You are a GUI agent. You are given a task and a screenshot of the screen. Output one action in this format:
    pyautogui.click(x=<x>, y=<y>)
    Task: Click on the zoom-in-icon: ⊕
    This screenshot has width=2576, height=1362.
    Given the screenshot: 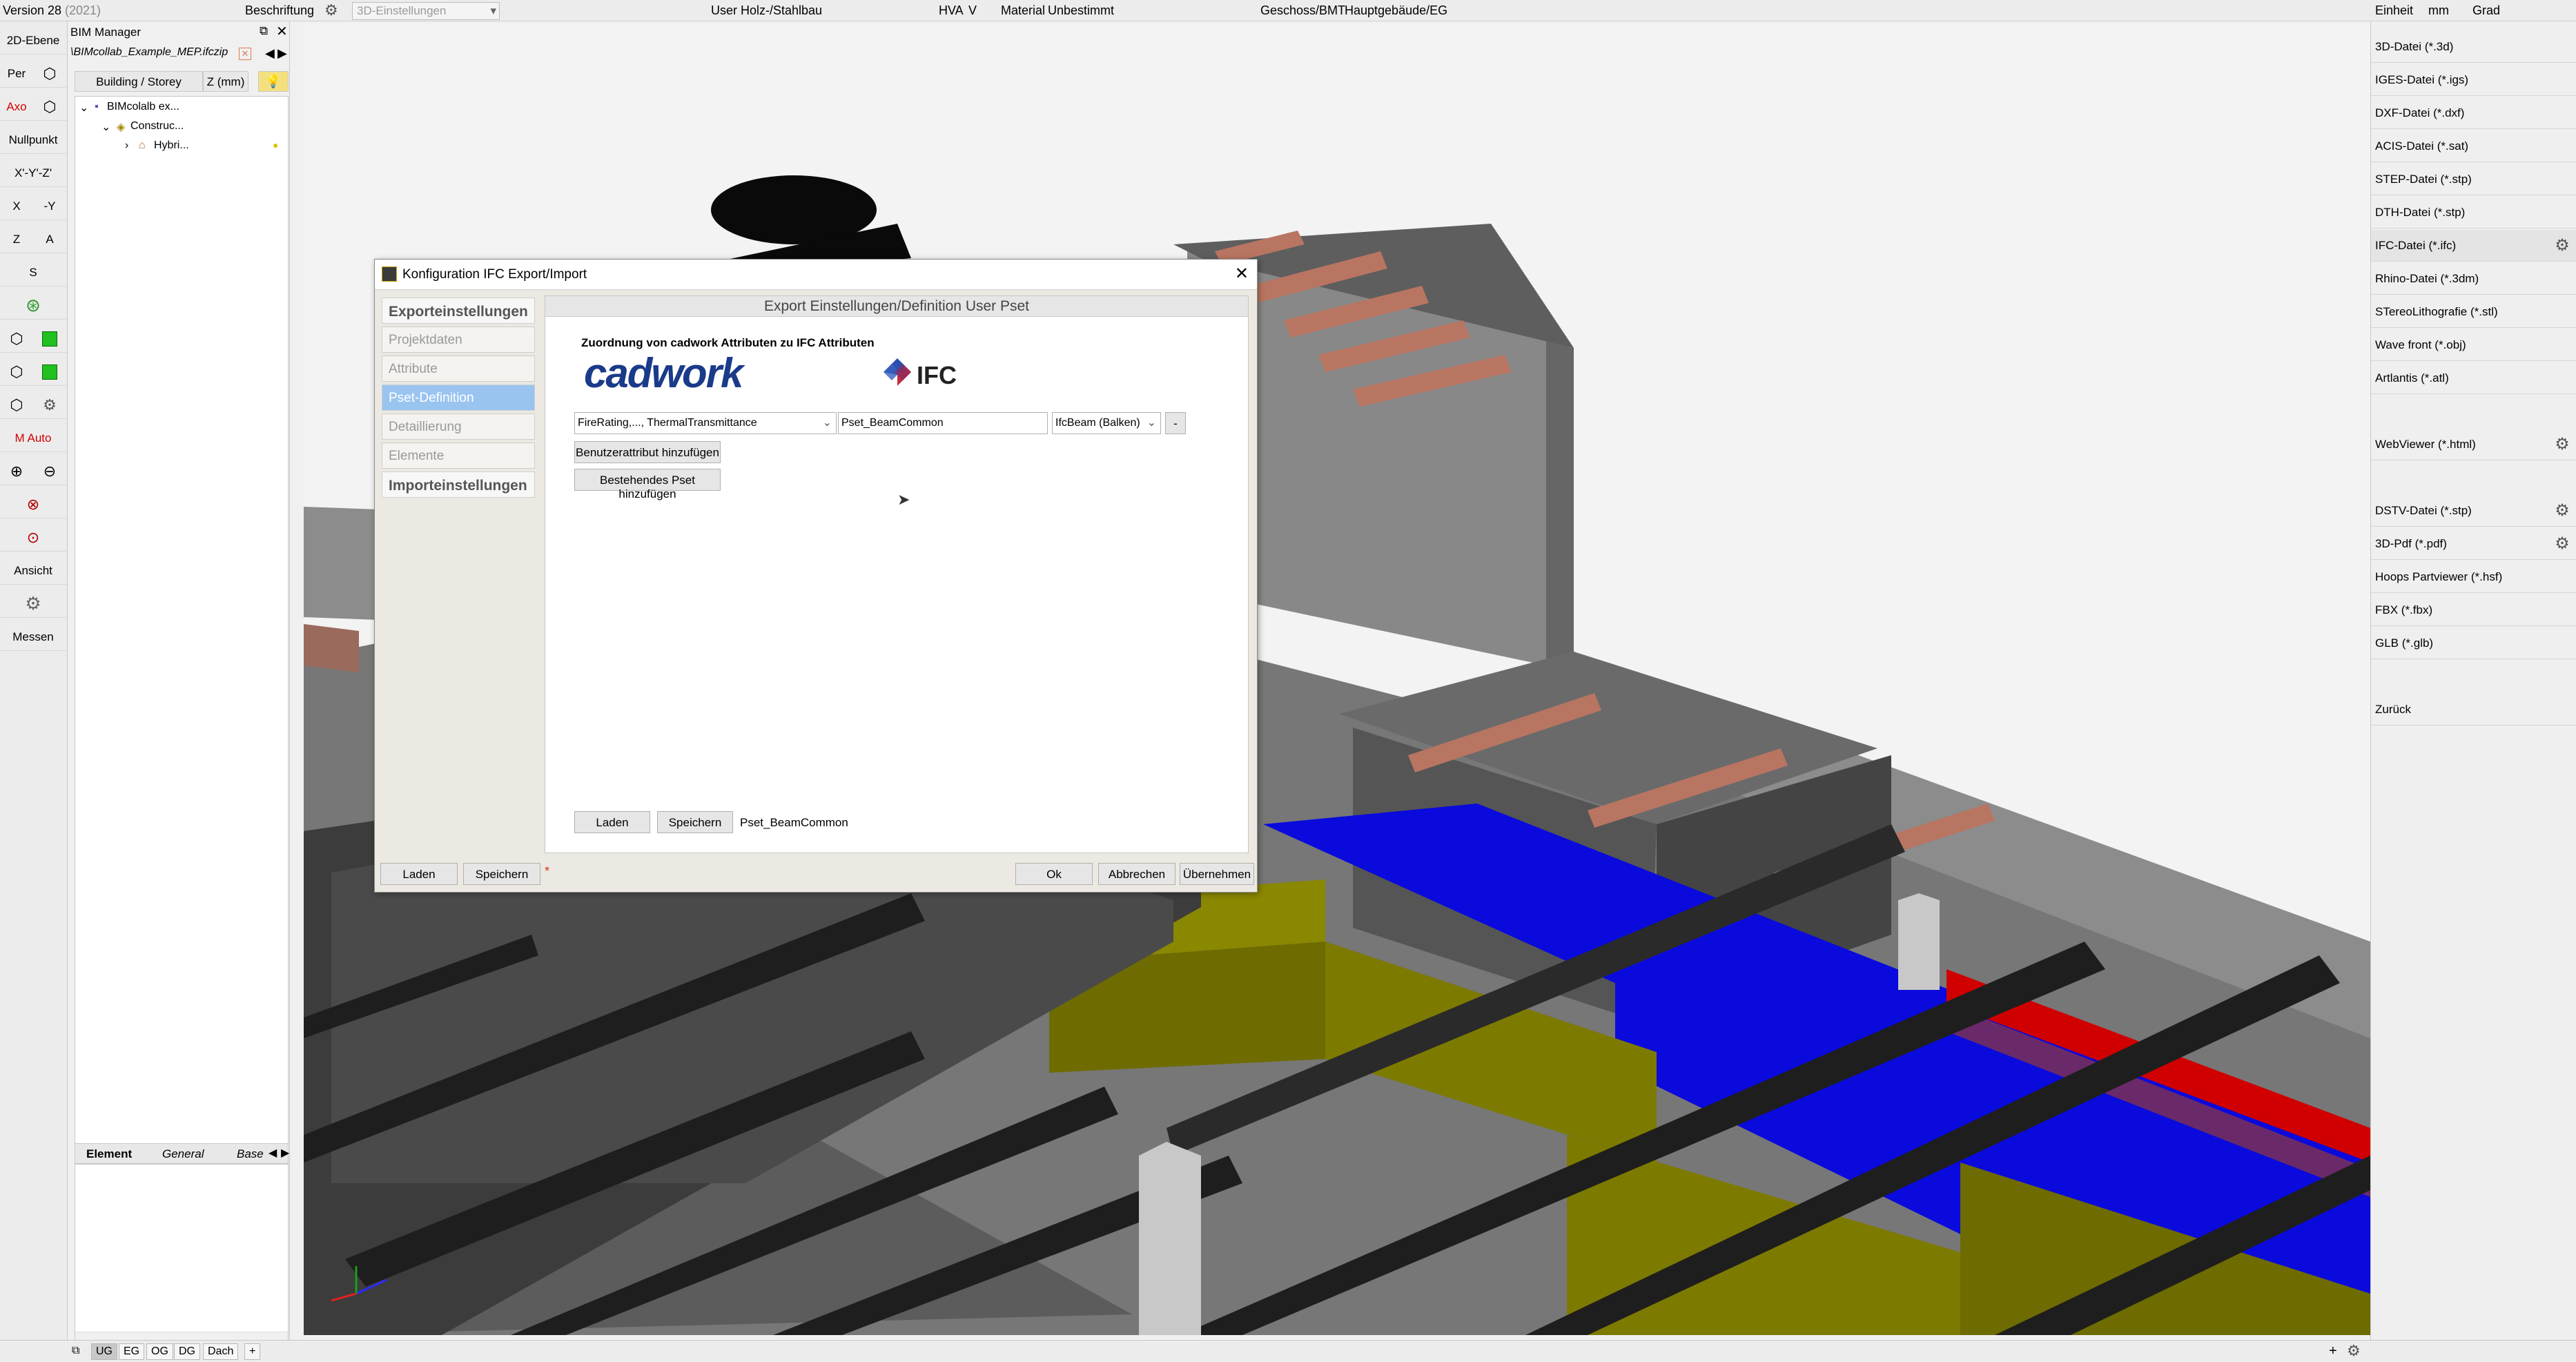 What is the action you would take?
    pyautogui.click(x=16, y=471)
    